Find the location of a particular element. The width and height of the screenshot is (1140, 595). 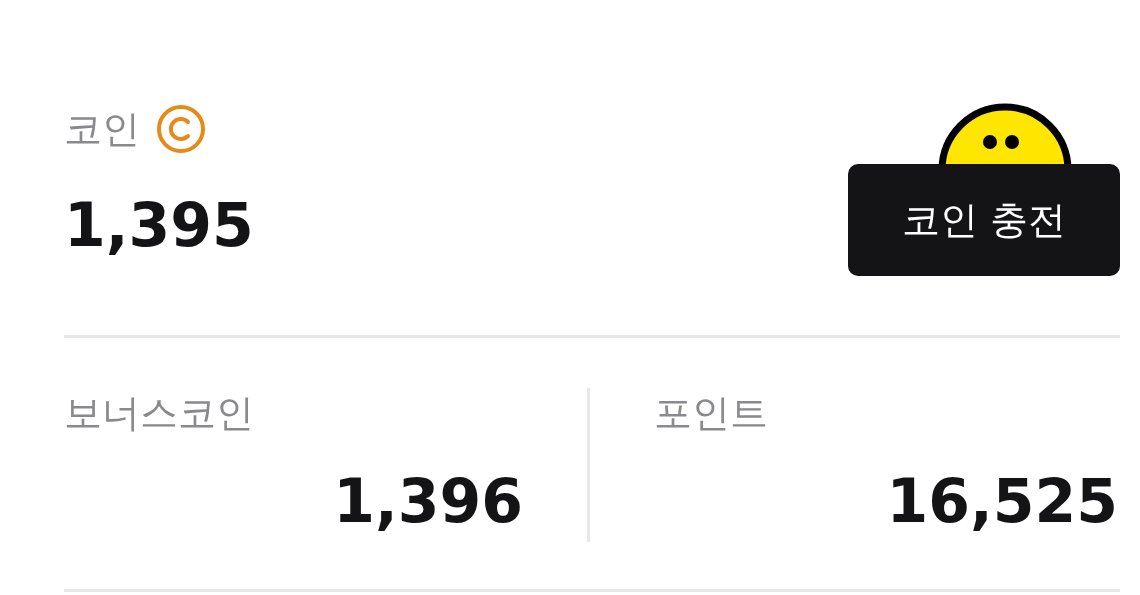

balance-amount: 16,525 is located at coordinates (1002, 501).